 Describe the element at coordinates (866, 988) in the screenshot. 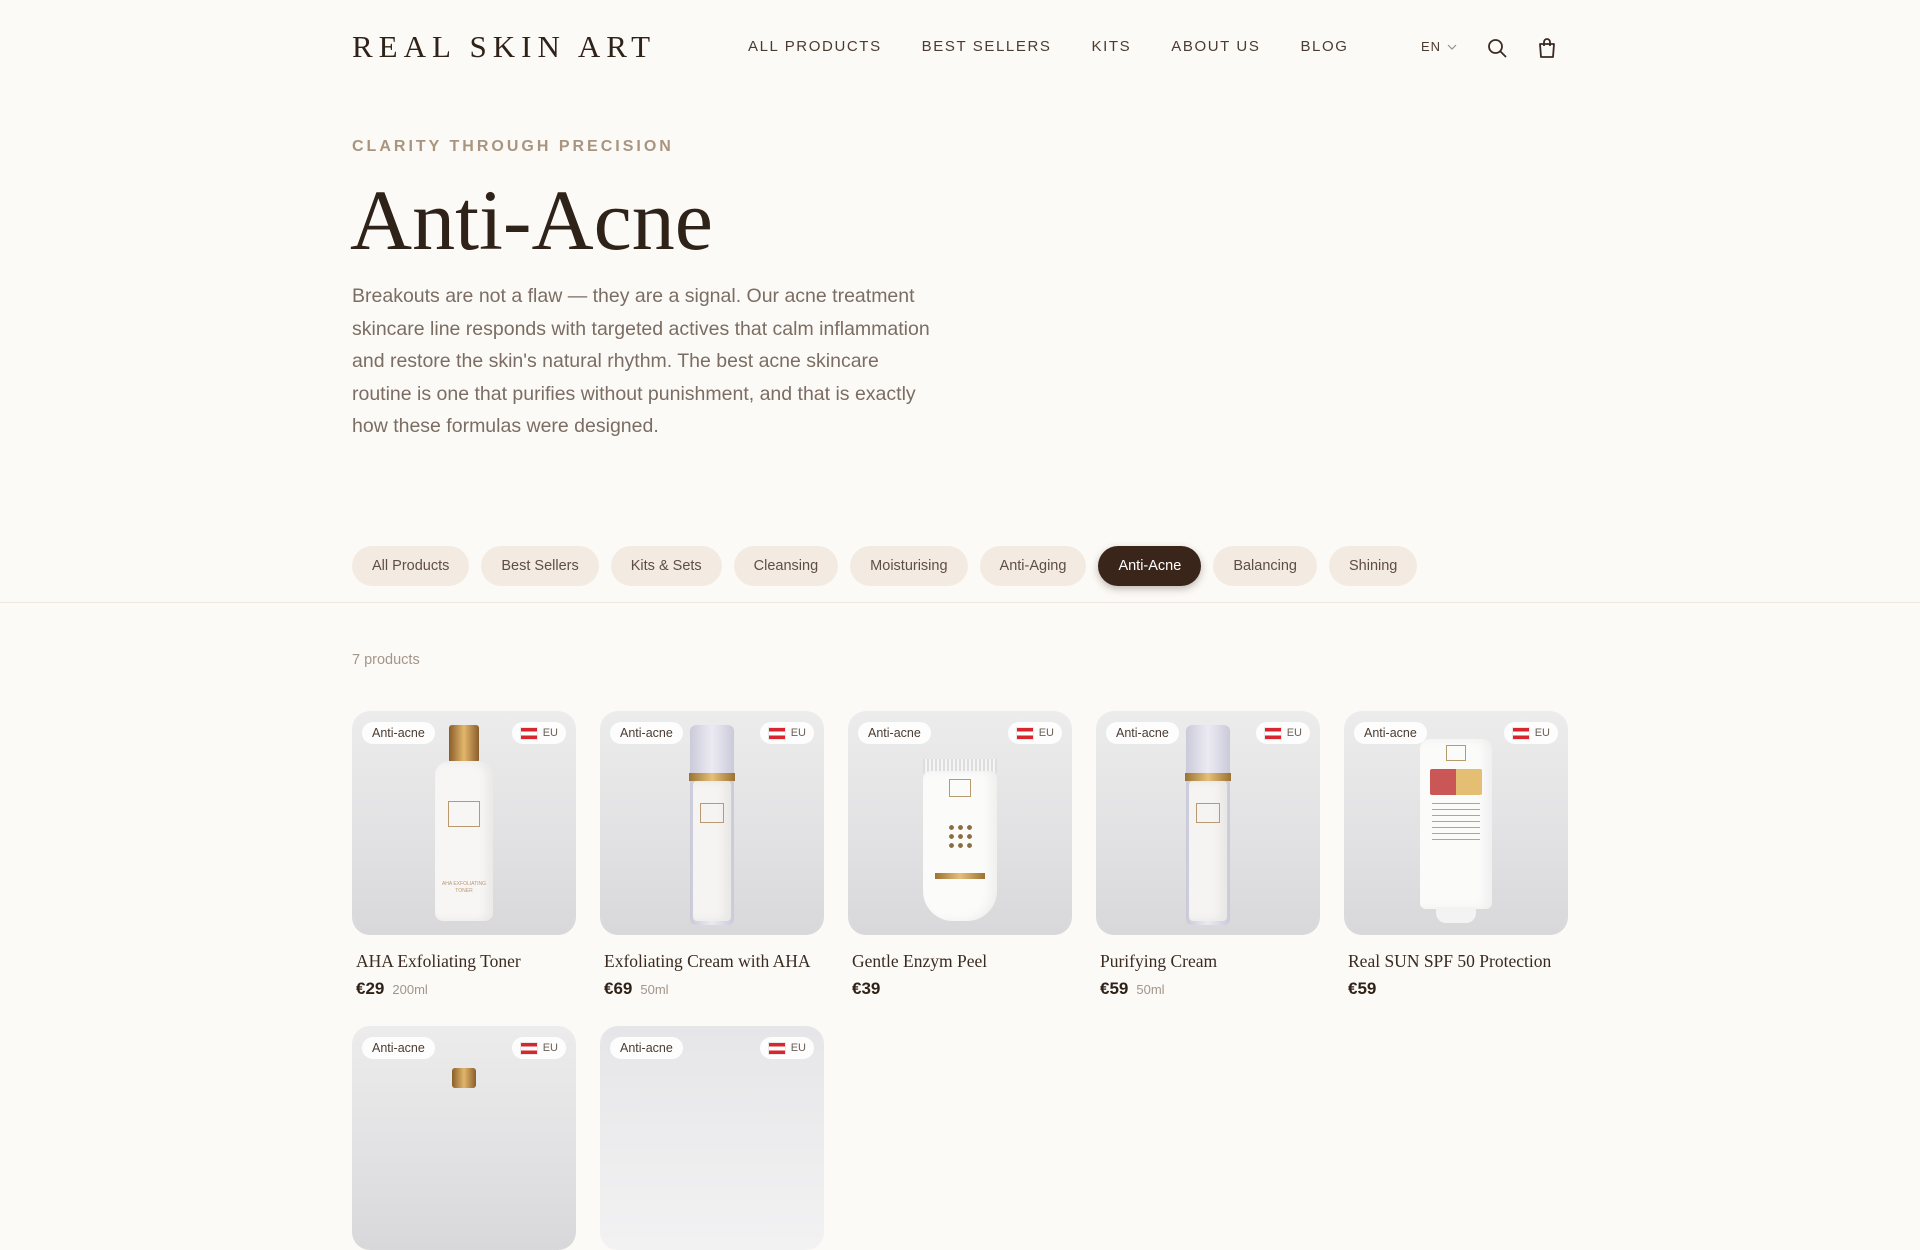

I see `price-amount: €39` at that location.